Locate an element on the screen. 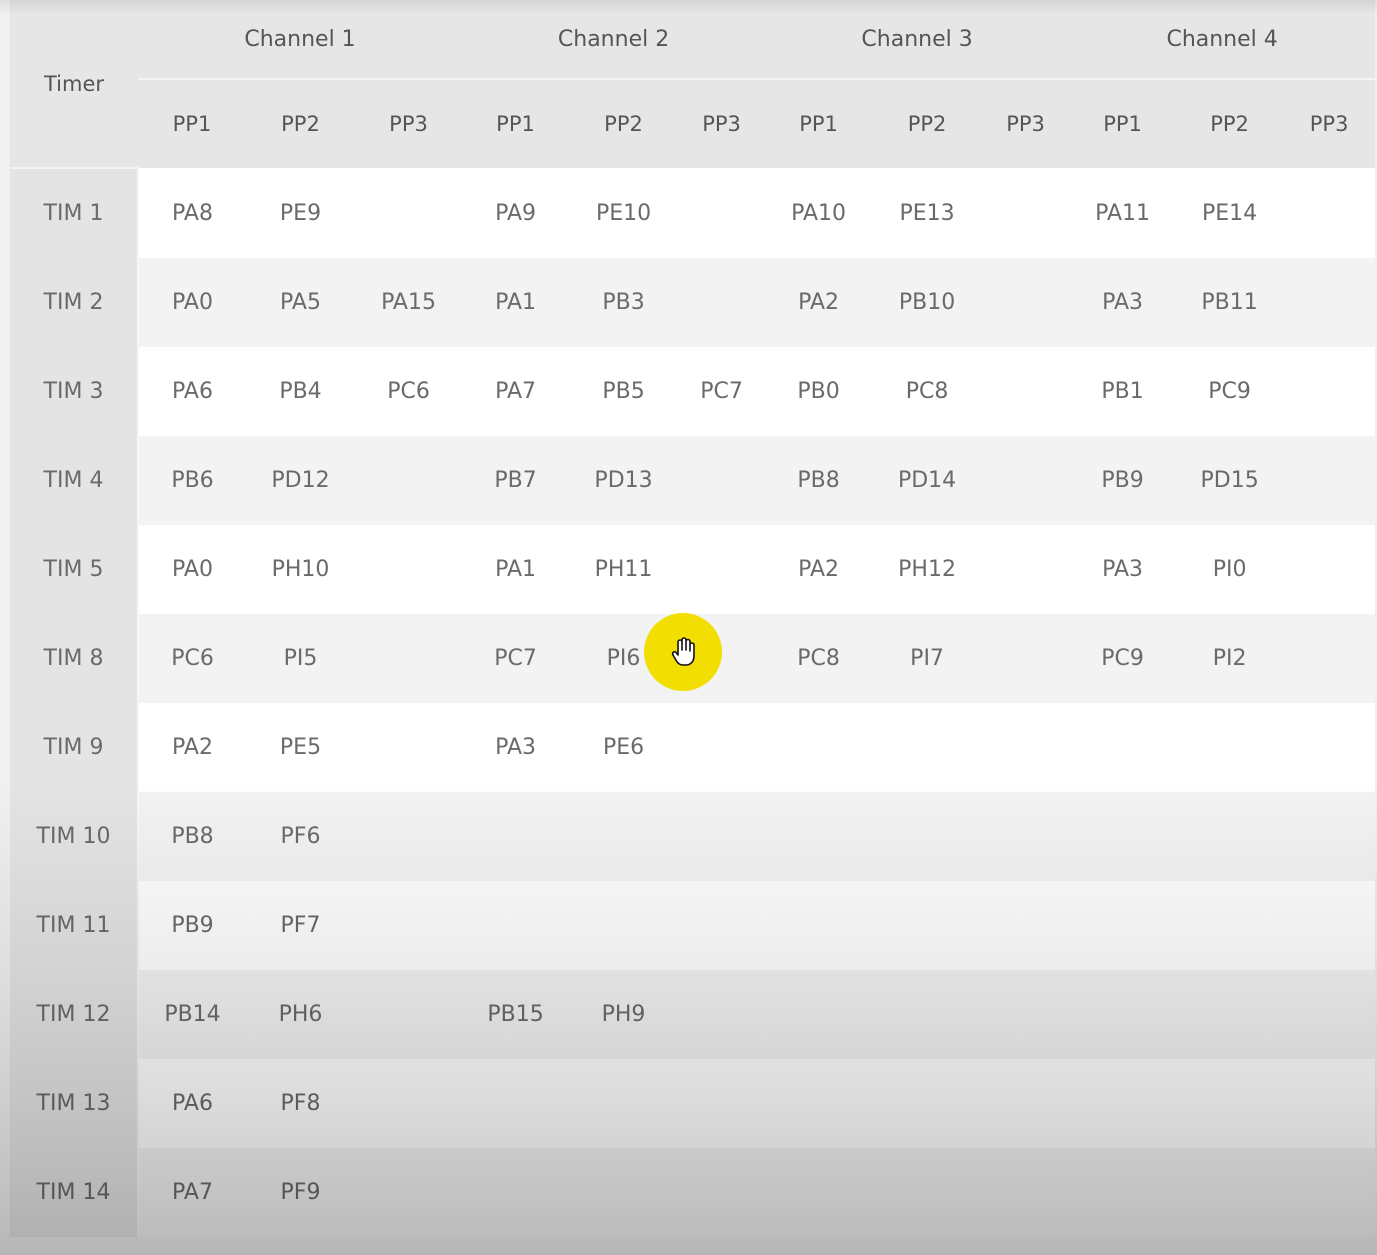 This screenshot has width=1377, height=1255. table-row: TIM 9 PA2 PE5 PA3 PE6 is located at coordinates (693, 747).